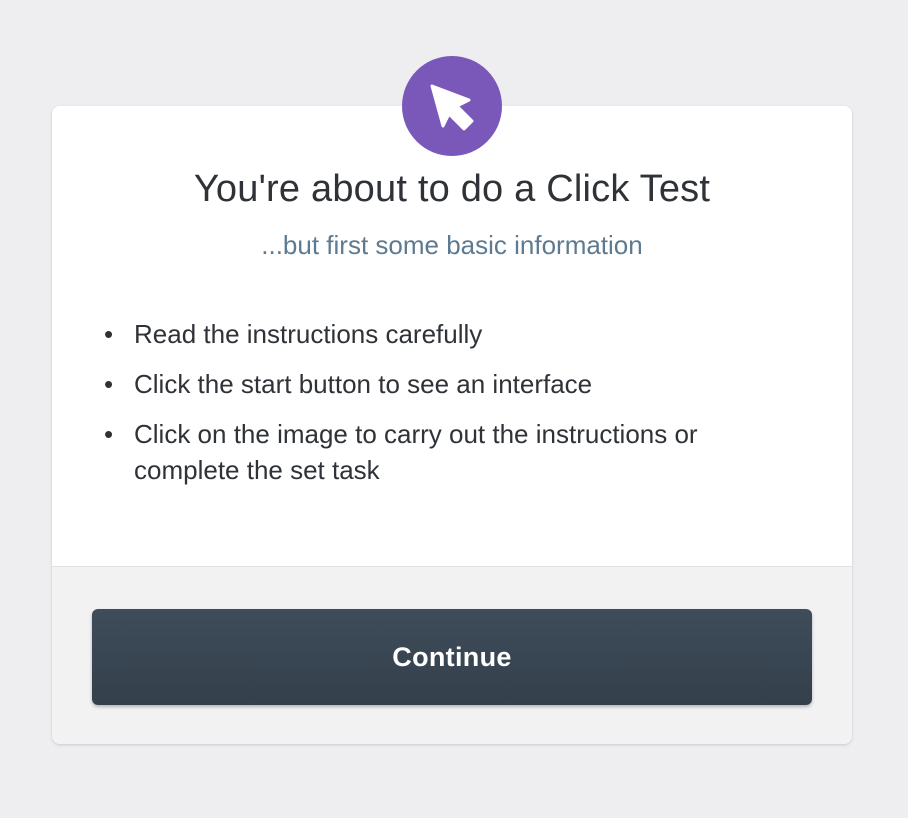 The image size is (908, 818). I want to click on cursor-icon, so click(452, 107).